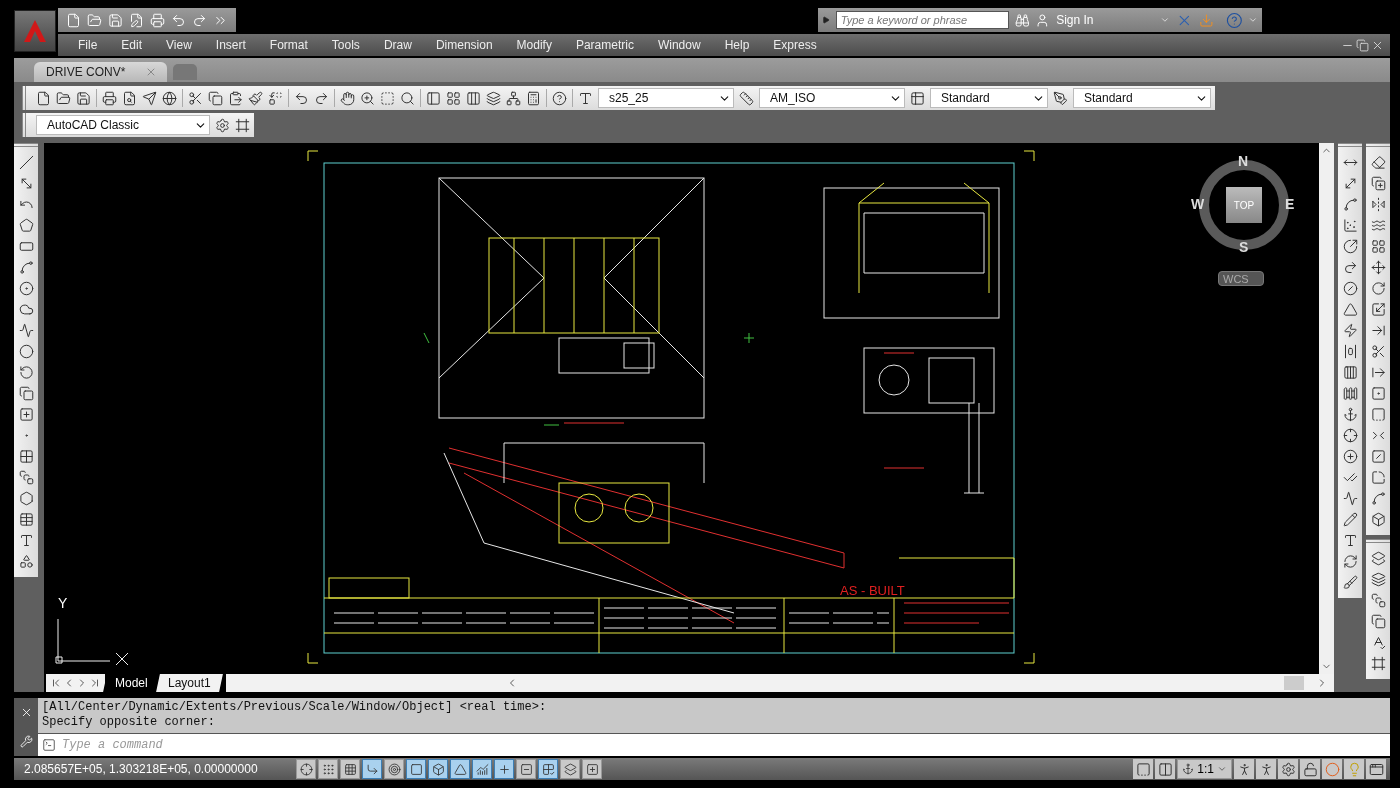 This screenshot has width=1400, height=788. Describe the element at coordinates (989, 98) in the screenshot. I see `table-style-dropdown: Standard` at that location.